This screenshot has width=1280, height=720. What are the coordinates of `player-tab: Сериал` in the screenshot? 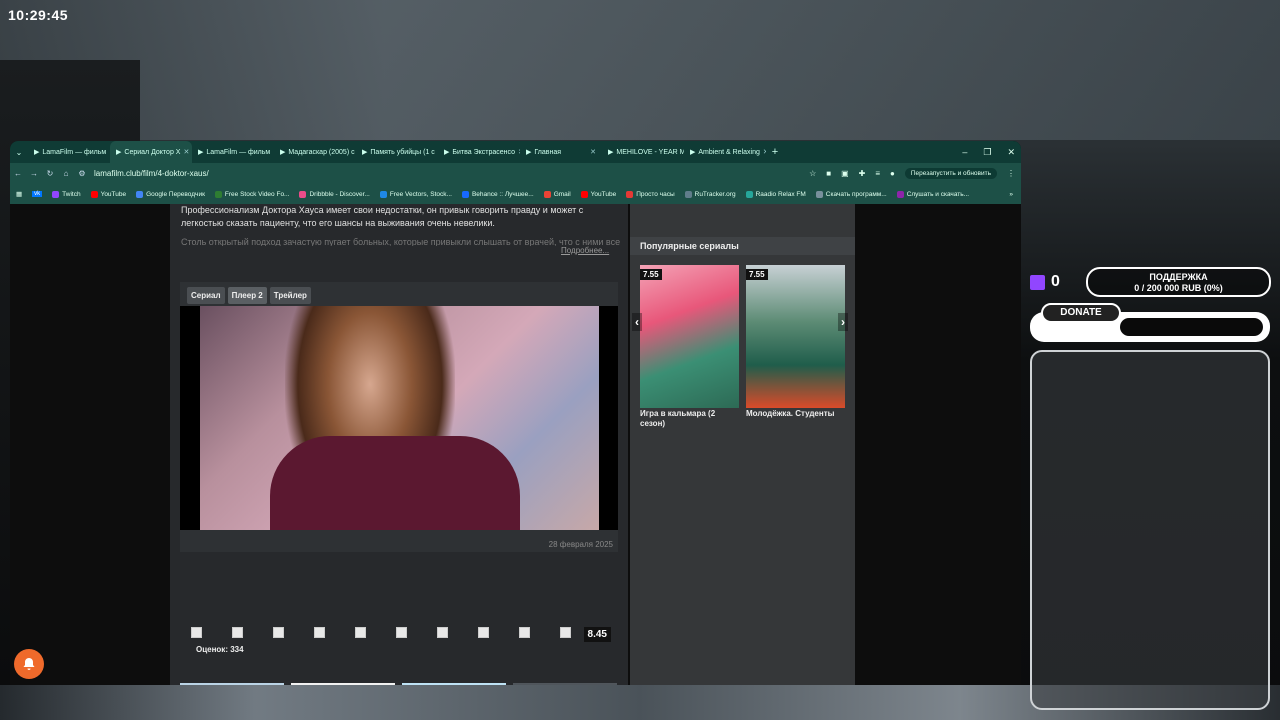 It's located at (206, 295).